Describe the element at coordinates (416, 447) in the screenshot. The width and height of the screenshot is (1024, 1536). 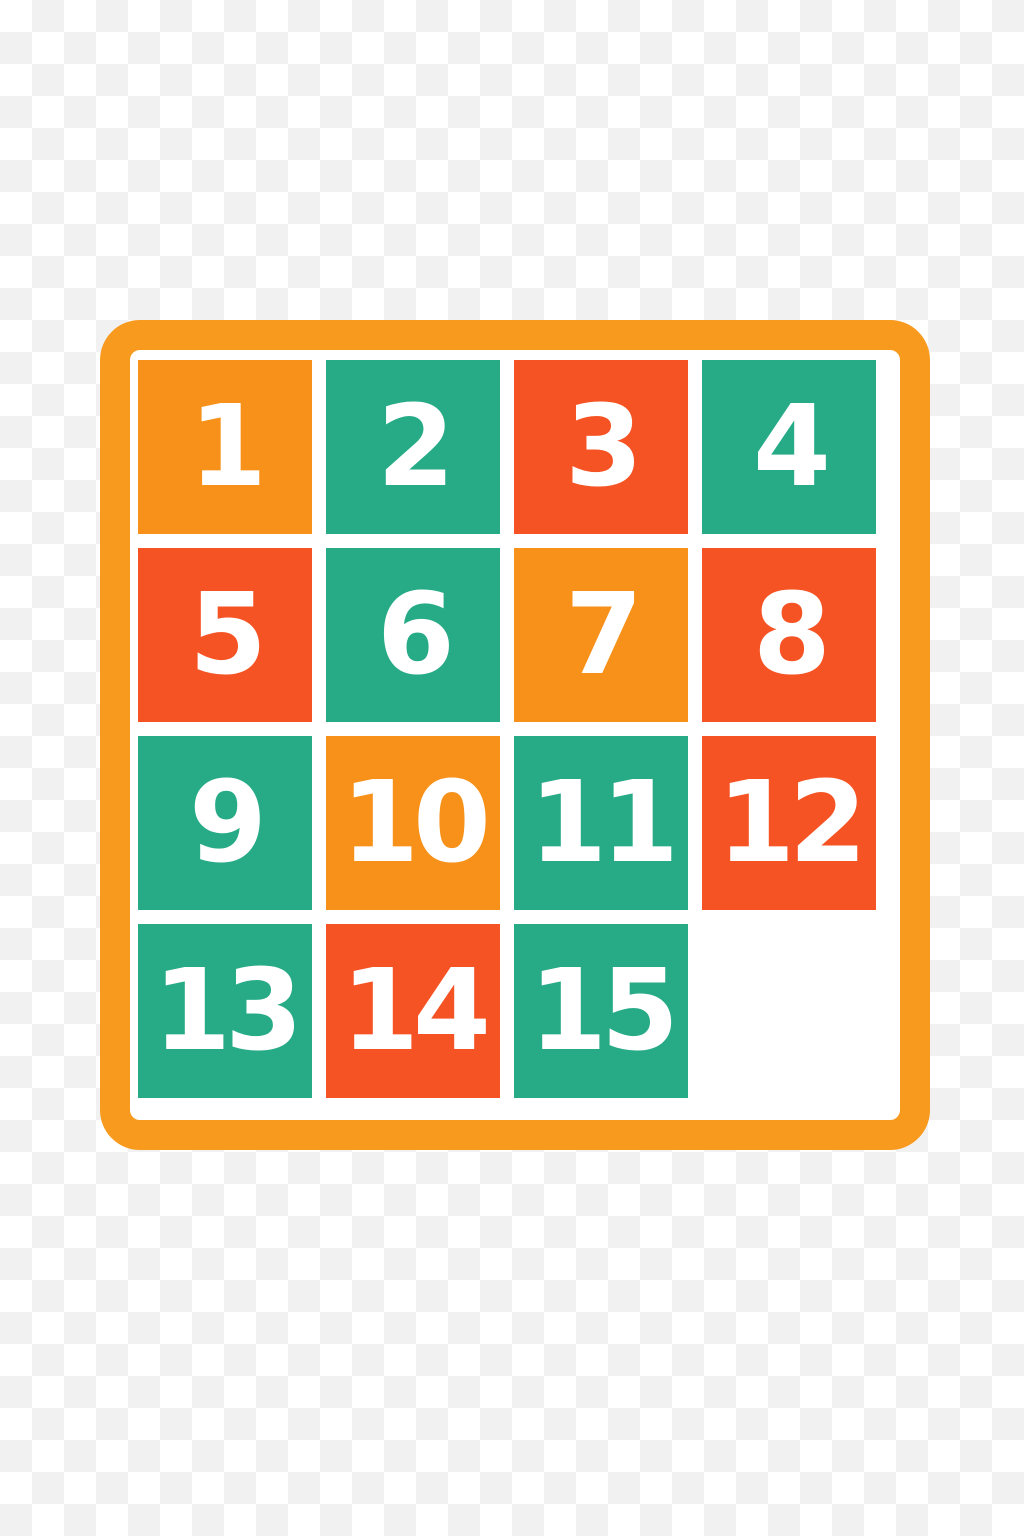
I see `tile-number: 2` at that location.